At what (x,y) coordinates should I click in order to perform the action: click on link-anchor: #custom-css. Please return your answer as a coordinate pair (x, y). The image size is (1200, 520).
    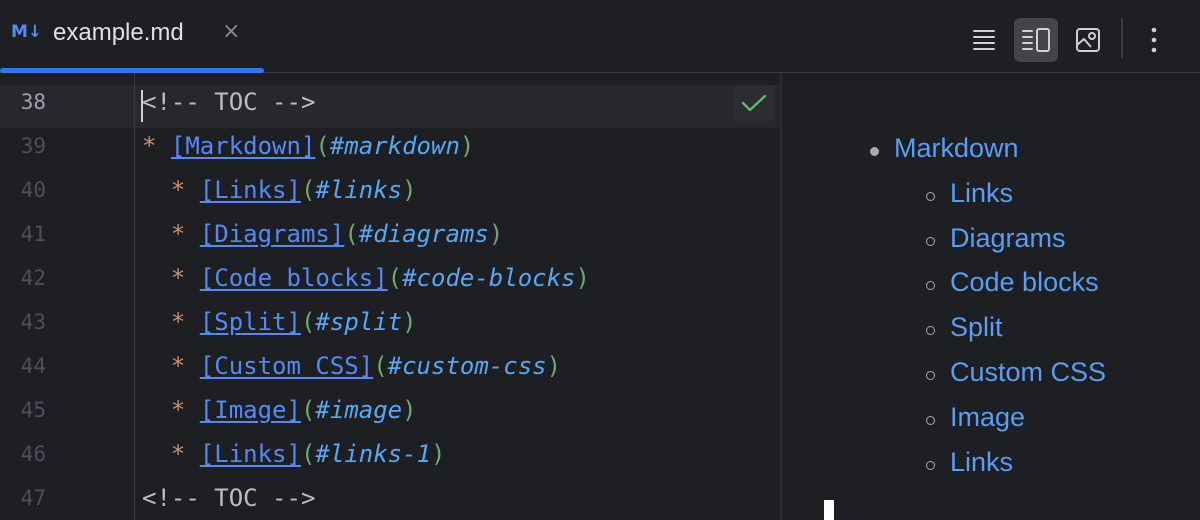
    Looking at the image, I should click on (467, 366).